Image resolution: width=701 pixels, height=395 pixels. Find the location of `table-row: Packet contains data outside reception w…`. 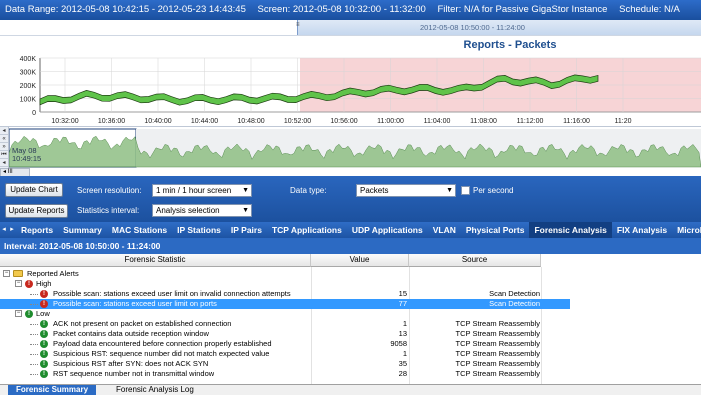

table-row: Packet contains data outside reception w… is located at coordinates (285, 334).